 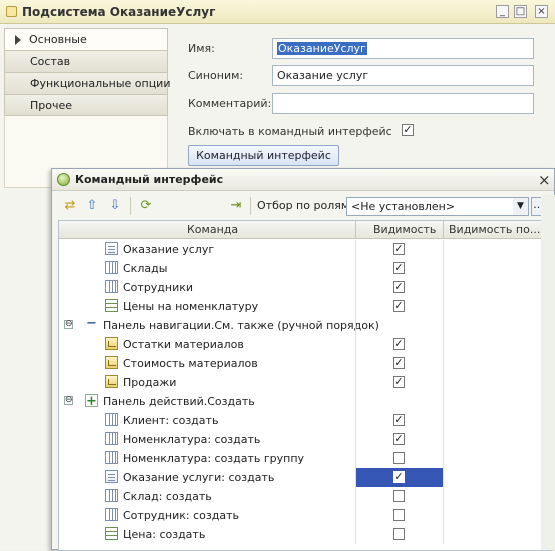 I want to click on command-label: Номенклатура: создать, so click(x=192, y=439).